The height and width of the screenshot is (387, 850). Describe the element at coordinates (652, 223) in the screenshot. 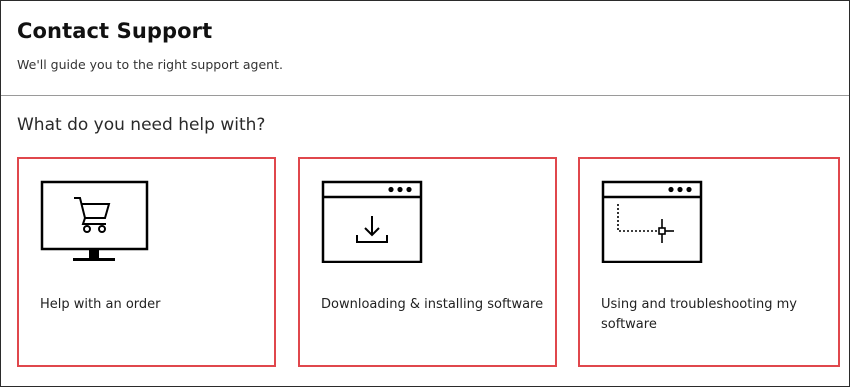

I see `crosshair-window-icon` at that location.